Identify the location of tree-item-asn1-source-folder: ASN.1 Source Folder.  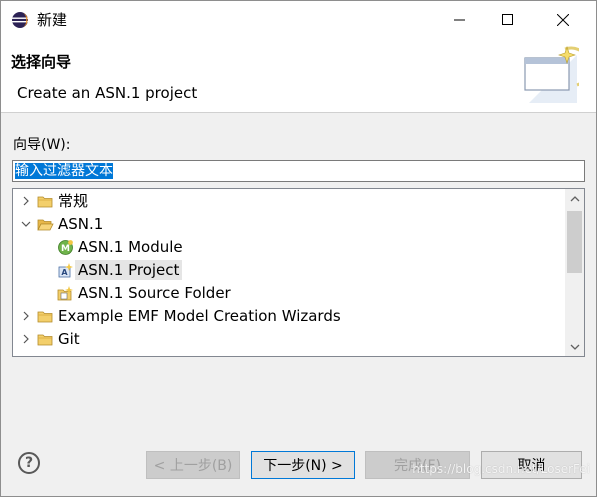
(289, 293).